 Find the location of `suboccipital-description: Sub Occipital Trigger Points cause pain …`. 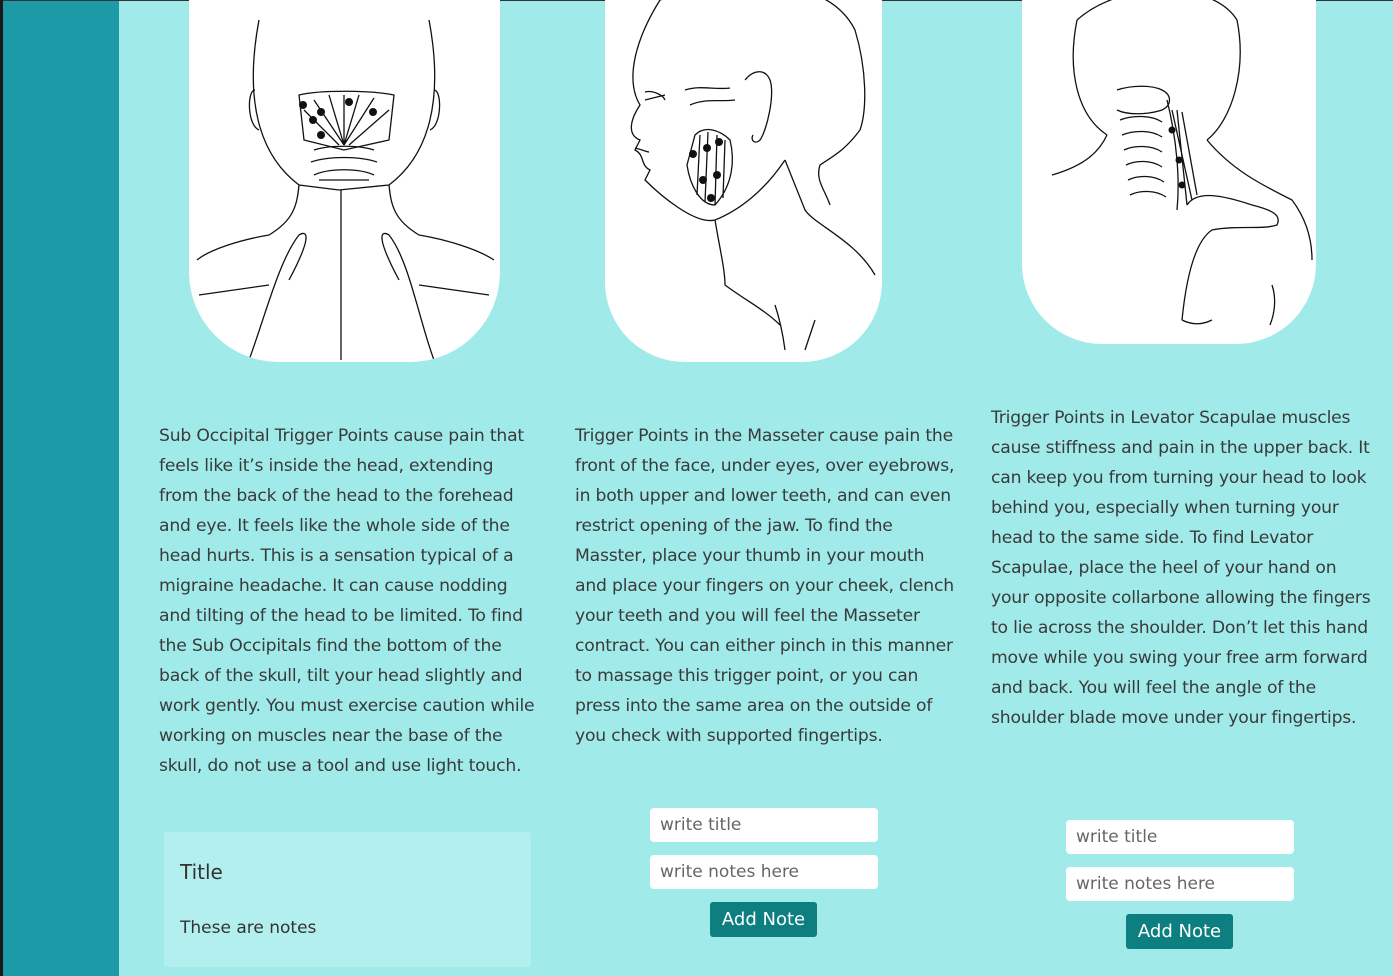

suboccipital-description: Sub Occipital Trigger Points cause pain … is located at coordinates (347, 601).